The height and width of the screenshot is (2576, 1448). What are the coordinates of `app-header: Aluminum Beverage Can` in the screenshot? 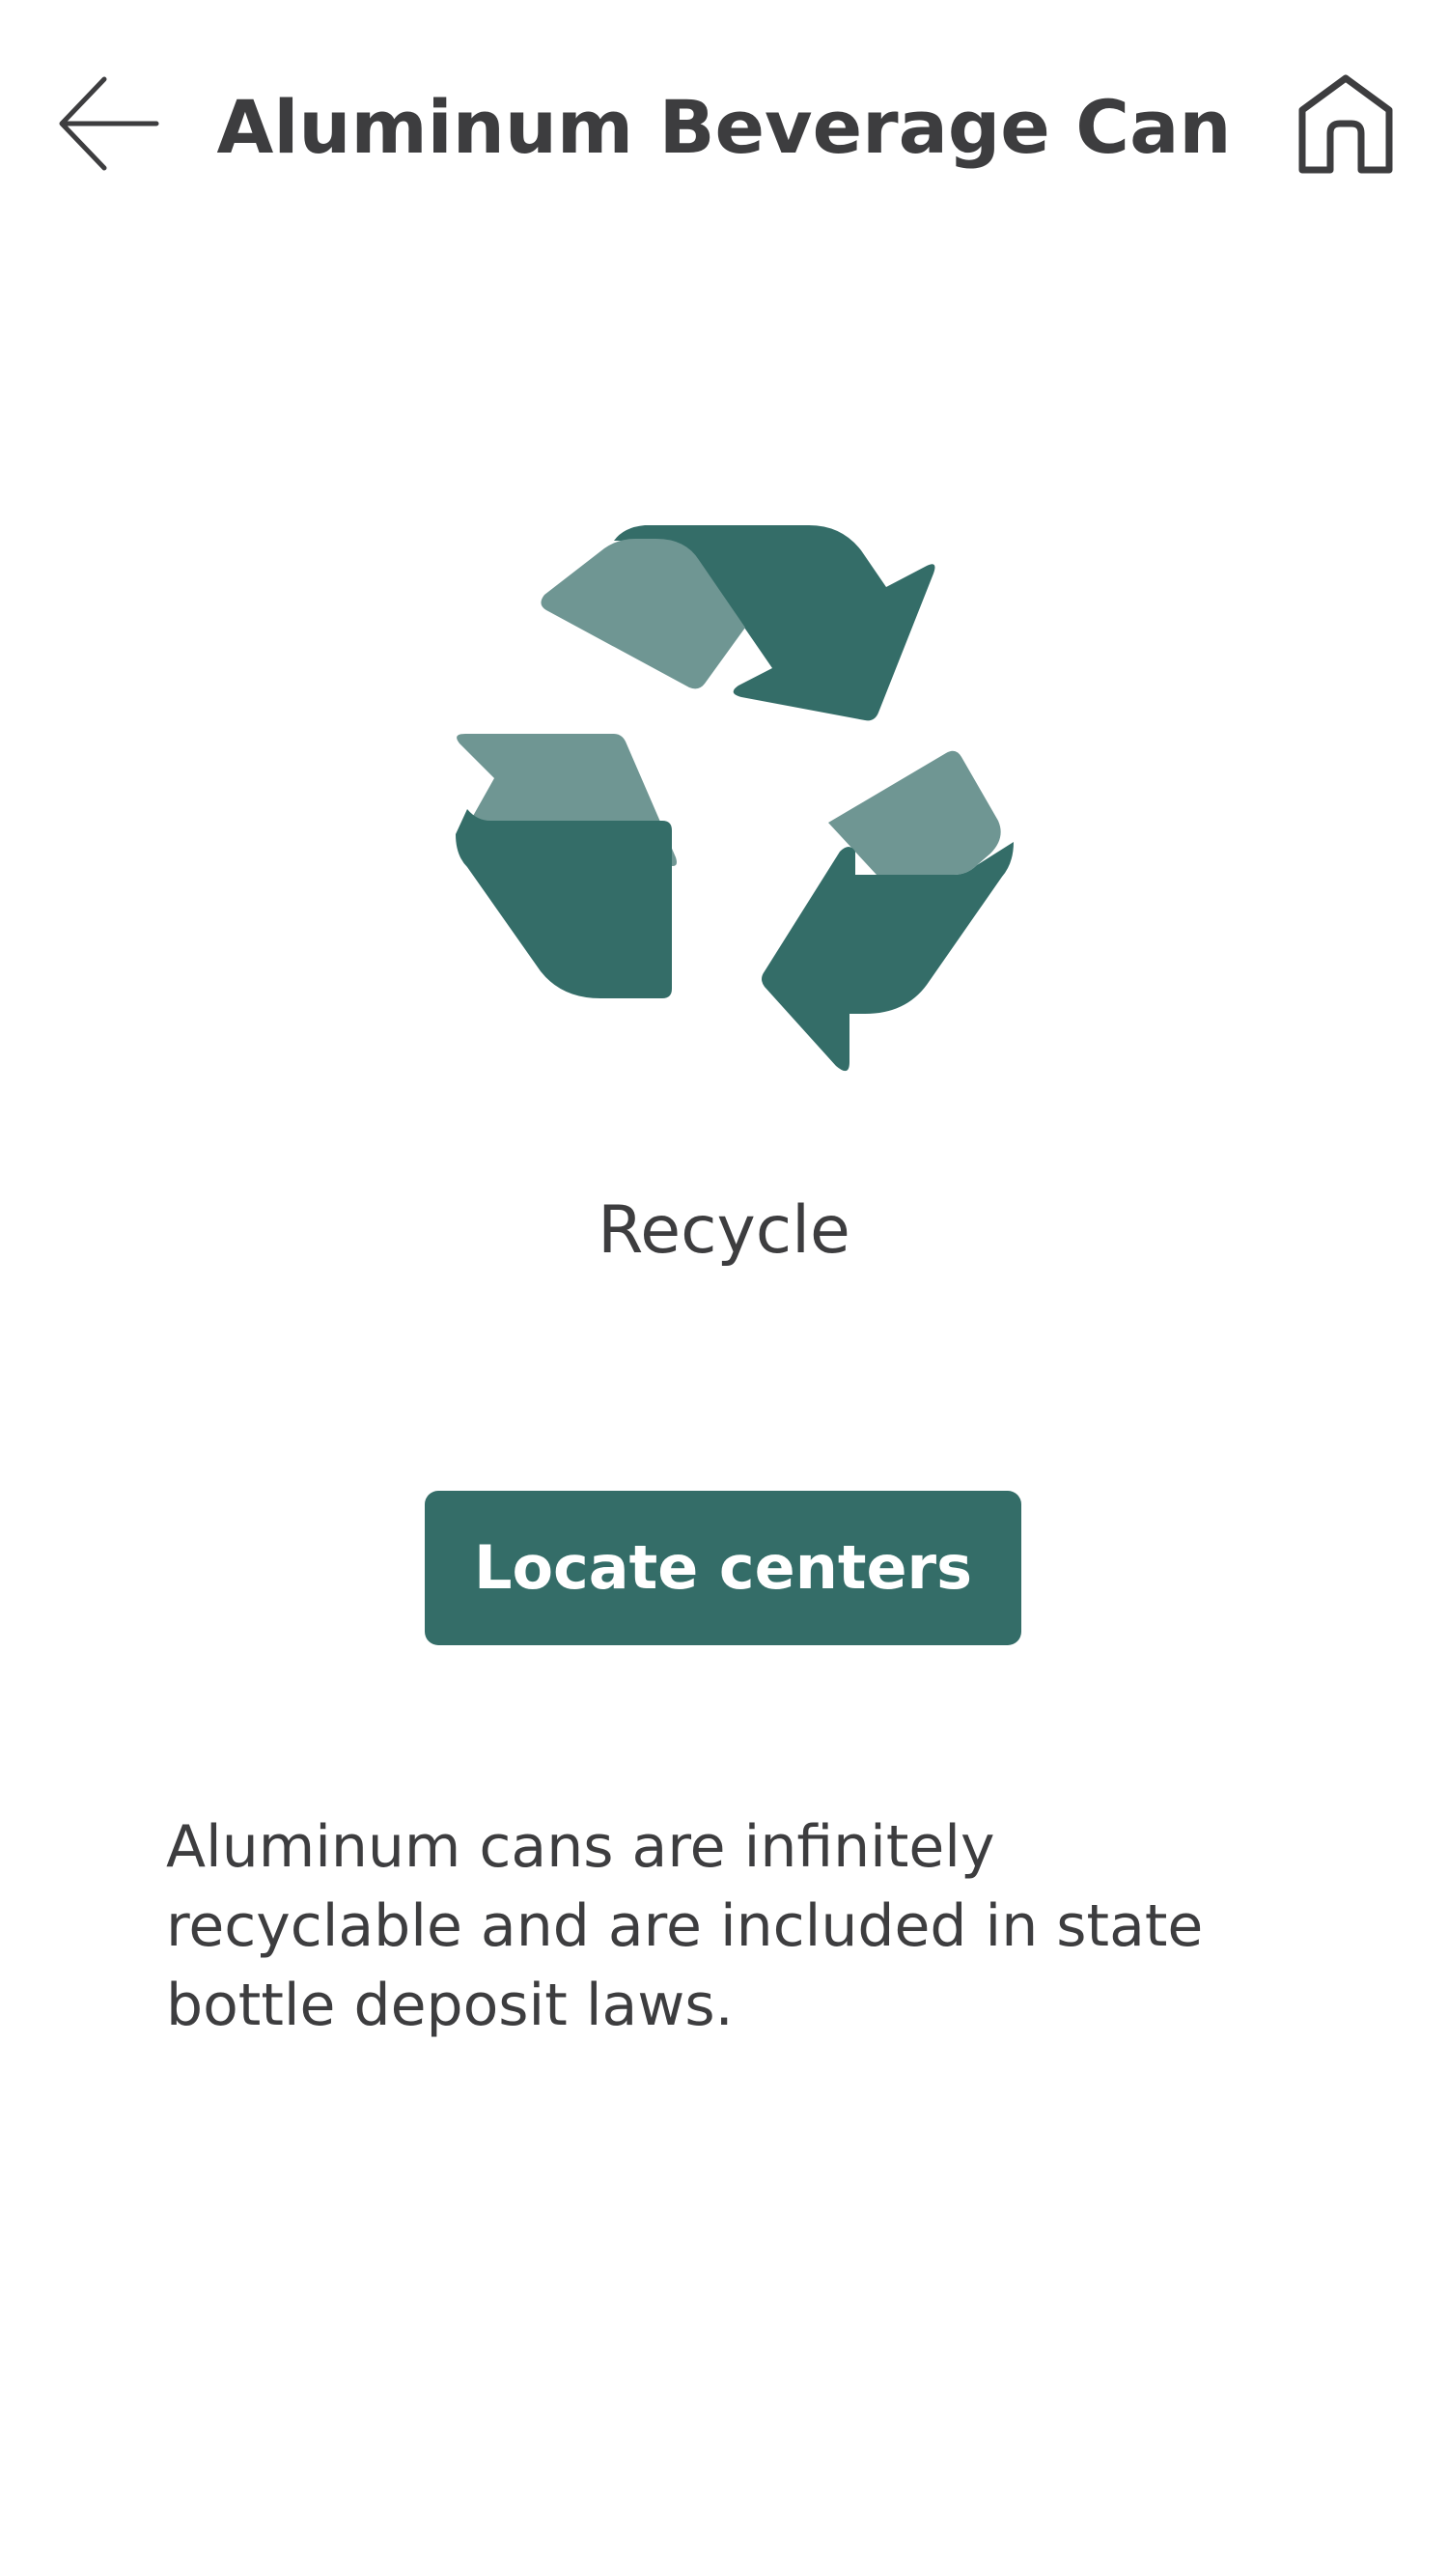 It's located at (724, 126).